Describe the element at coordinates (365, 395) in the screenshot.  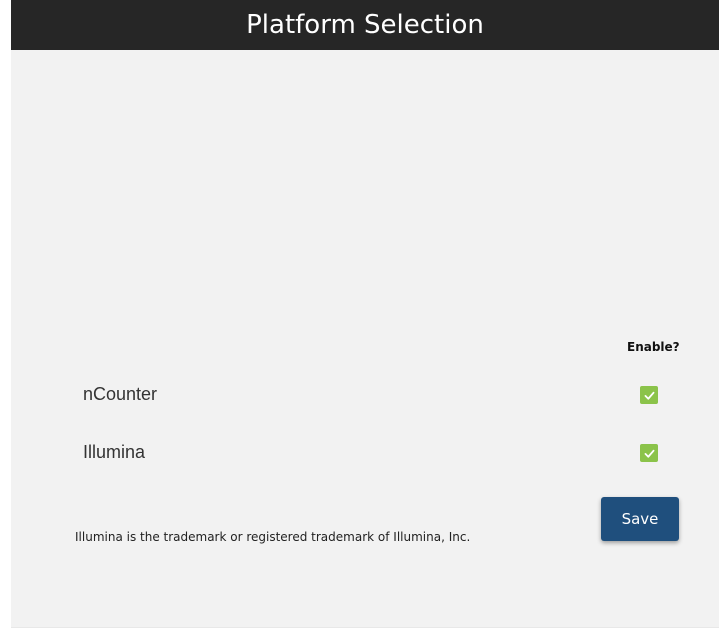
I see `platform-row-ncounter: nCounter` at that location.